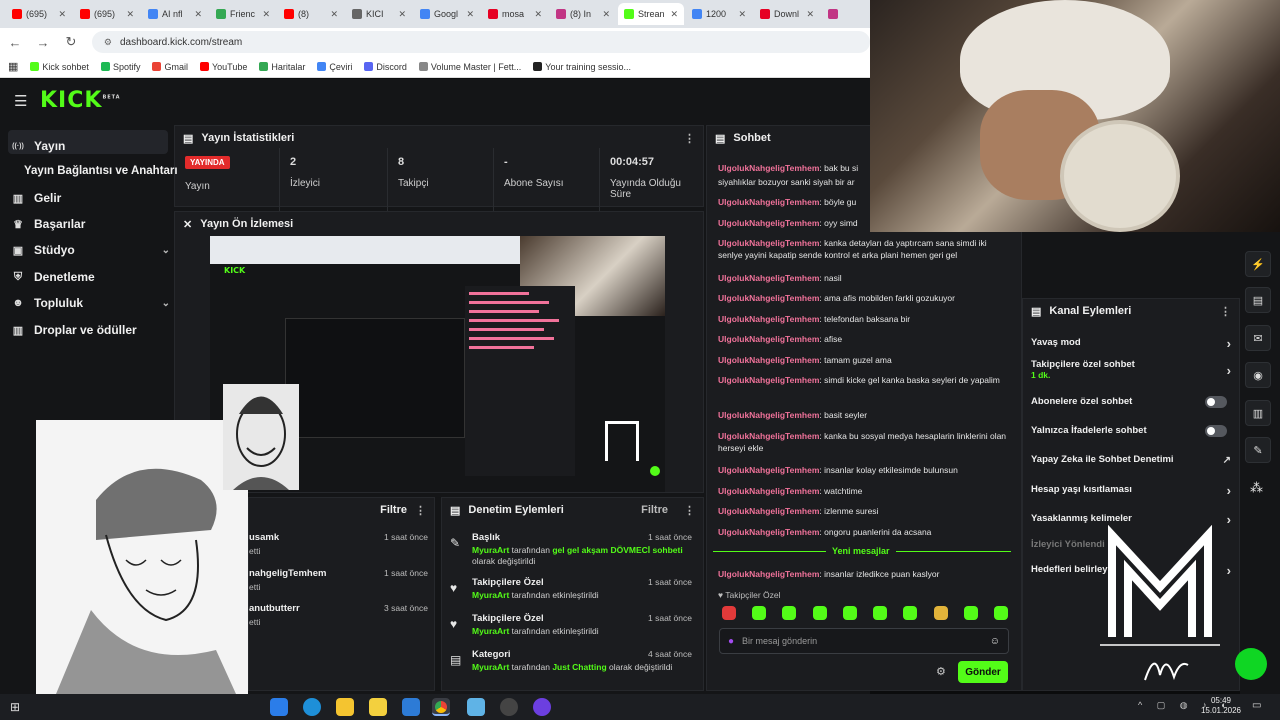  Describe the element at coordinates (80, 100) in the screenshot. I see `kick-logo: KICKBETA` at that location.